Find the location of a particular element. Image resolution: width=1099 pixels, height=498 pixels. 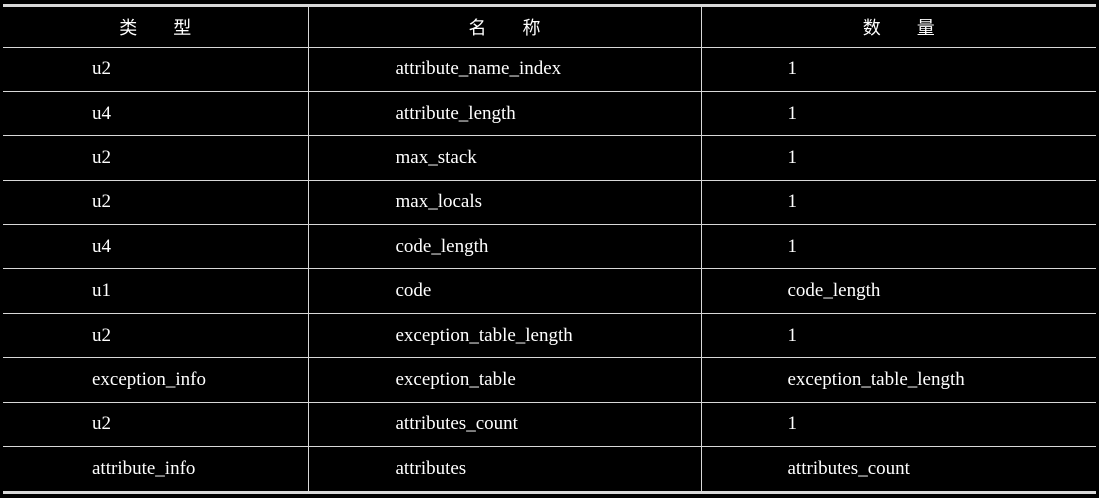

table-row: u2 exception_table_length 1 is located at coordinates (549, 335).